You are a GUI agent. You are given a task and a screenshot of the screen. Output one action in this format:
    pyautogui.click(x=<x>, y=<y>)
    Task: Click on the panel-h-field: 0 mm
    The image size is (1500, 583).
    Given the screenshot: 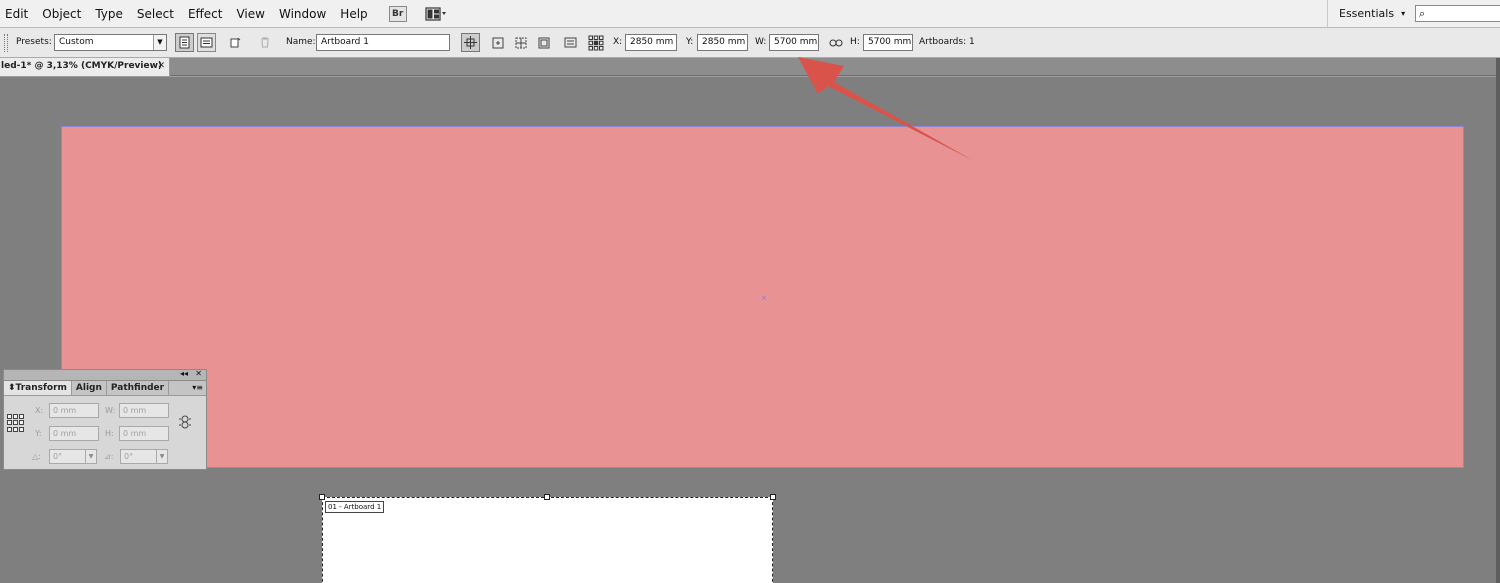 What is the action you would take?
    pyautogui.click(x=144, y=433)
    